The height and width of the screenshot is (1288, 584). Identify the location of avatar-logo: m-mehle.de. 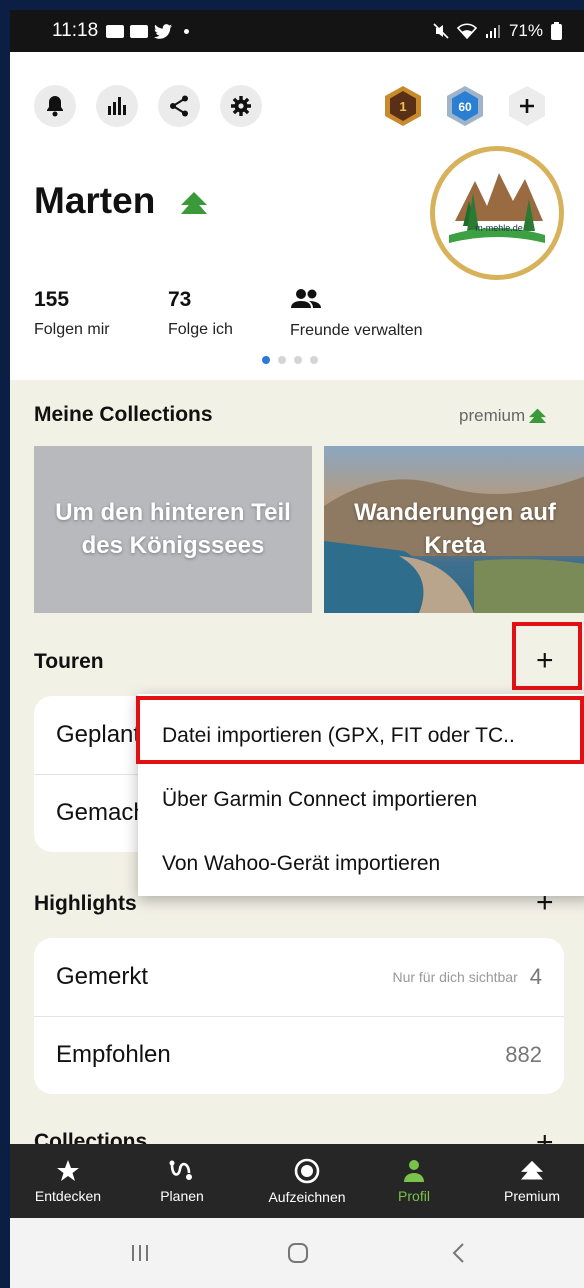
(497, 208).